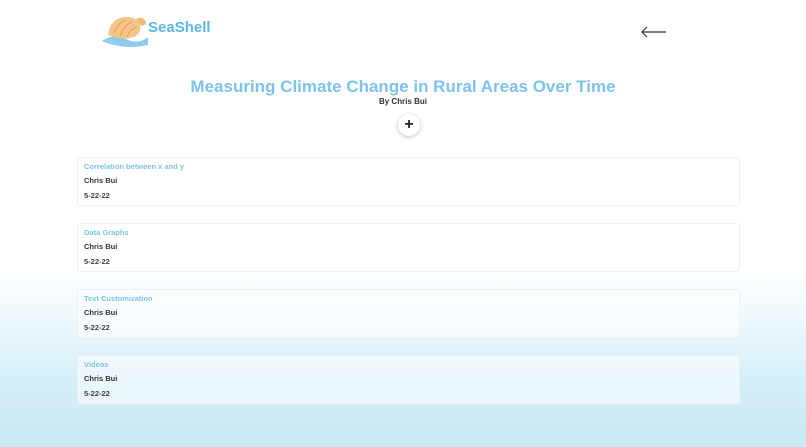 The image size is (806, 447). What do you see at coordinates (96, 364) in the screenshot?
I see `card-title: Videos` at bounding box center [96, 364].